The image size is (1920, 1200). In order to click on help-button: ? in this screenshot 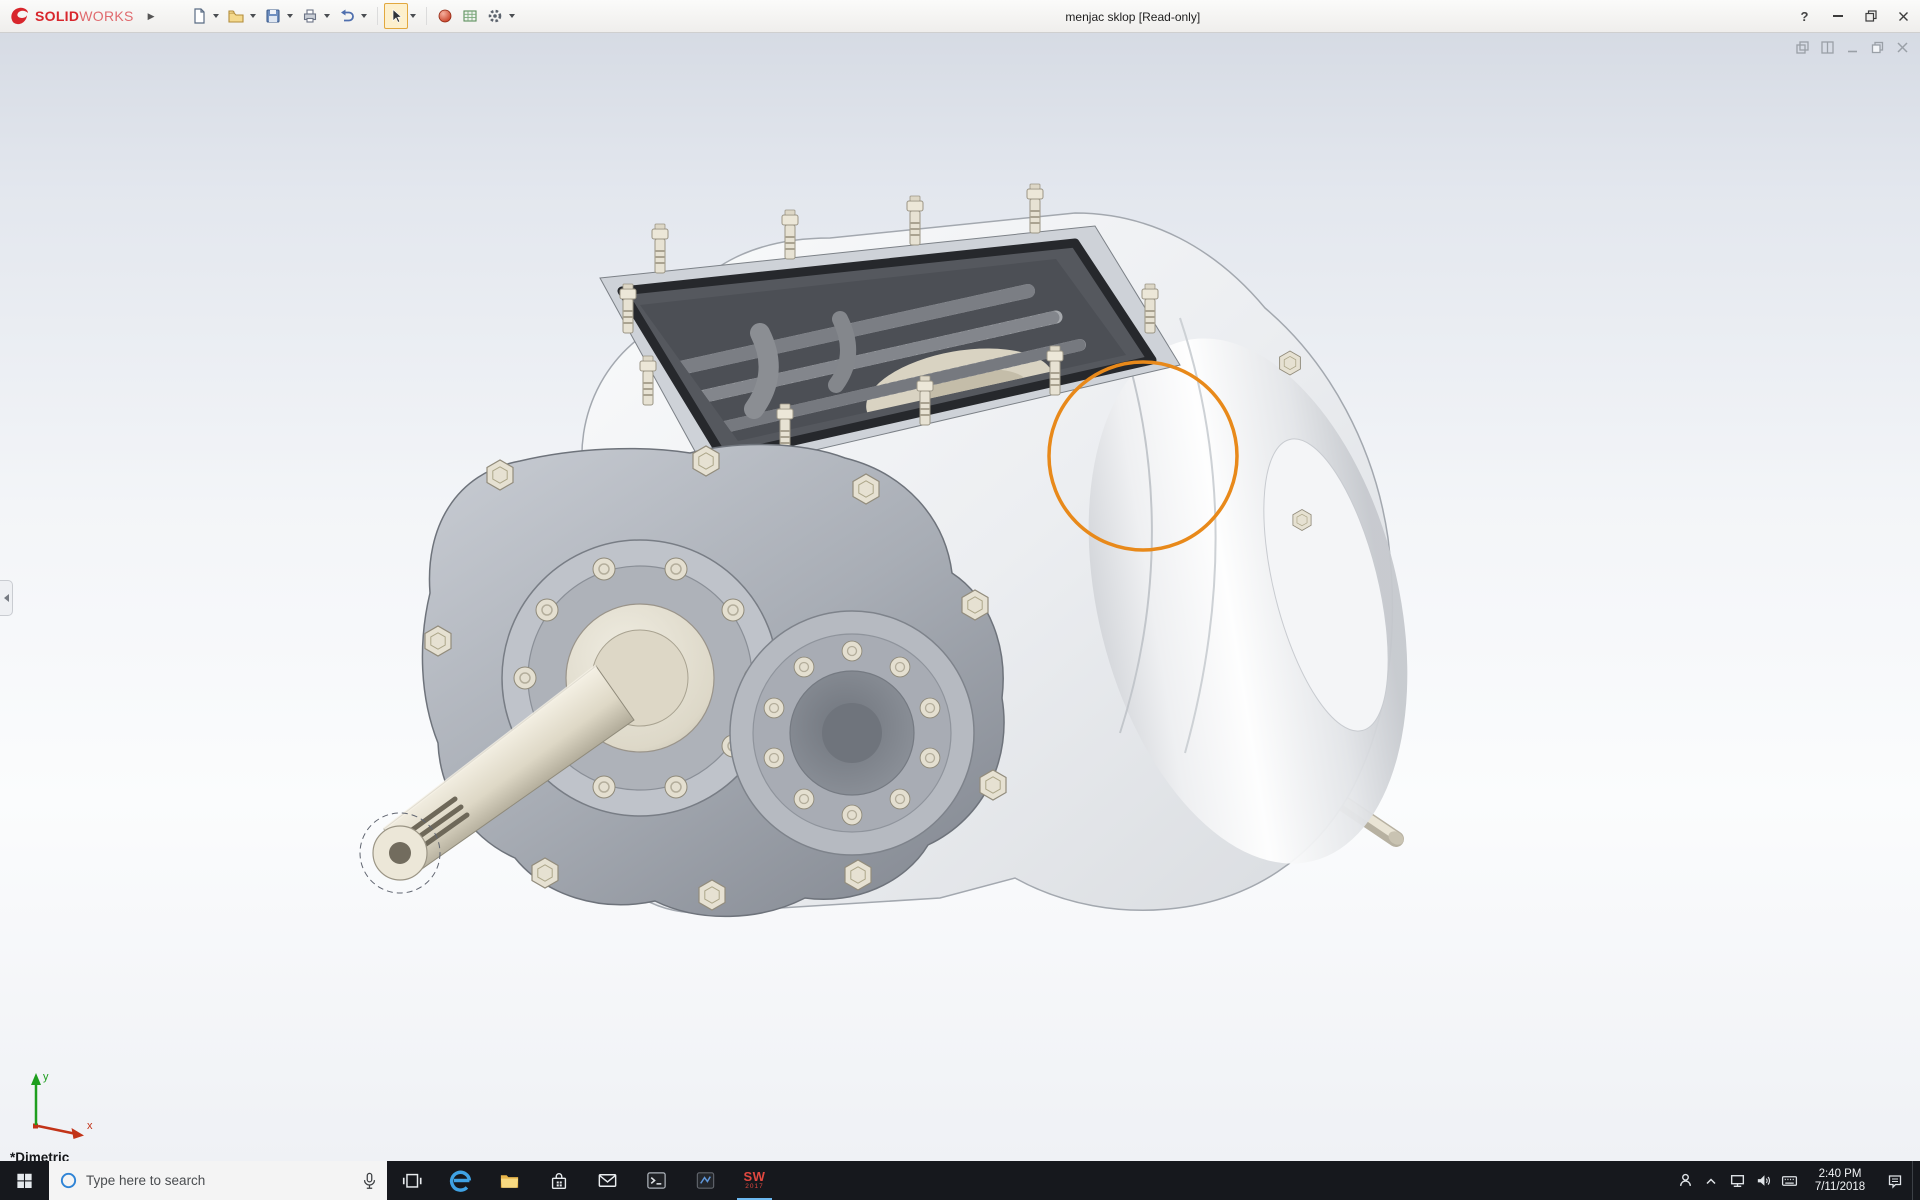, I will do `click(1804, 16)`.